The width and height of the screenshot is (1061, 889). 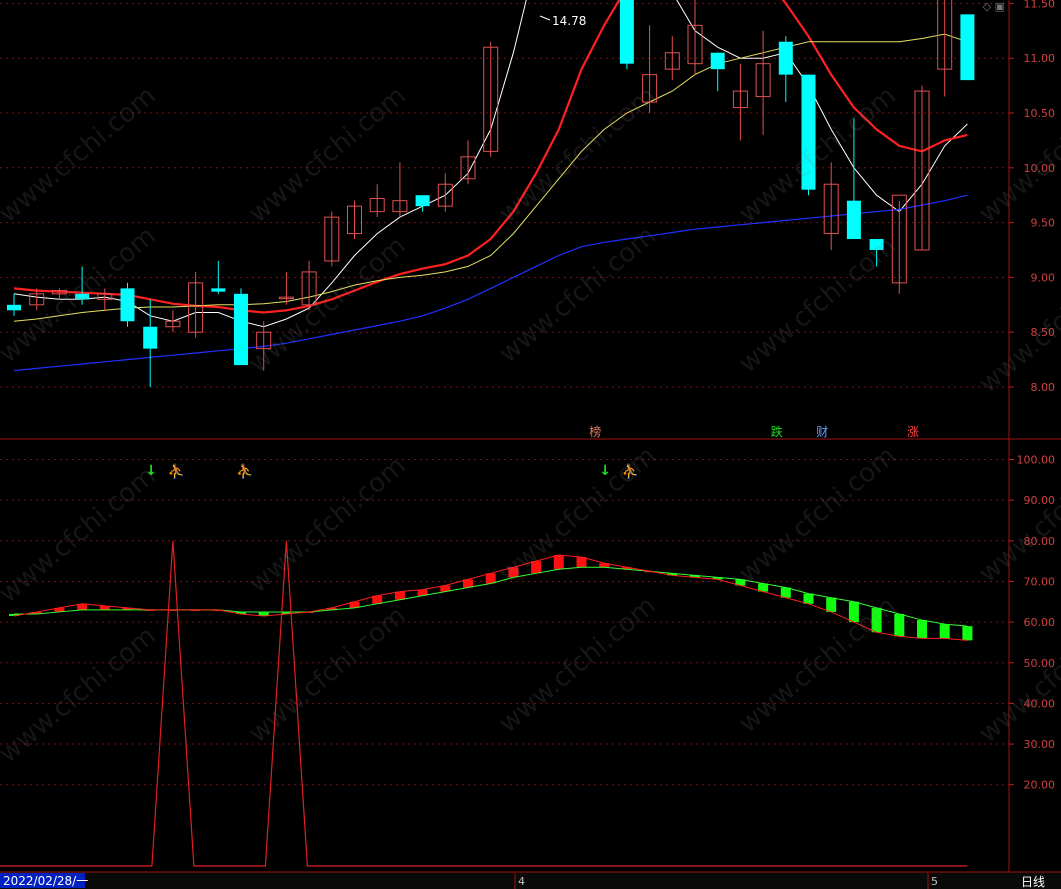 I want to click on indicator-tick-label: 20.00, so click(x=1040, y=785).